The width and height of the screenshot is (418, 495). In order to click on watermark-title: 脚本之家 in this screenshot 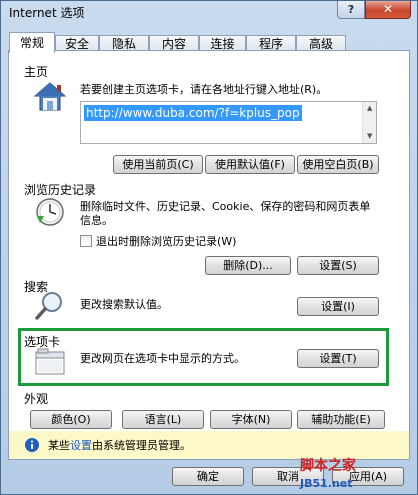, I will do `click(328, 466)`.